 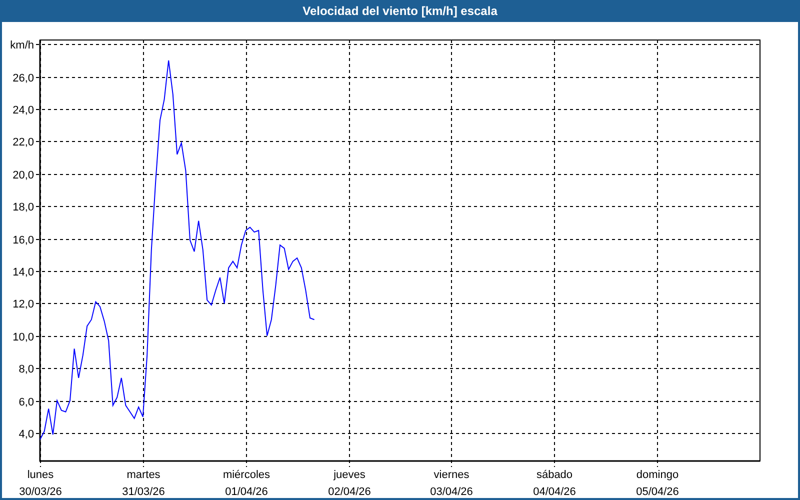 I want to click on day-label: miércoles, so click(x=246, y=475).